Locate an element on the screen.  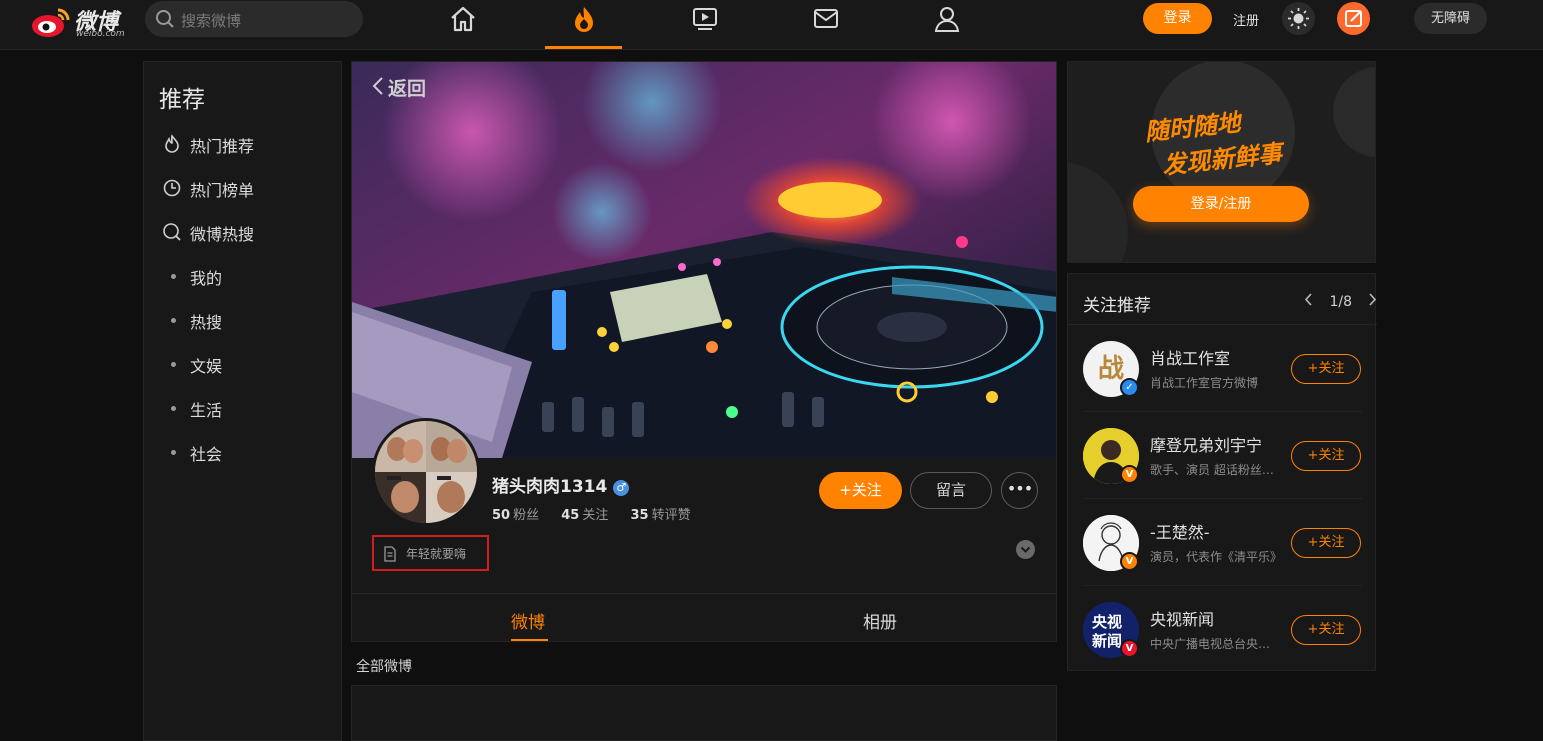
expand-info-button is located at coordinates (1025, 549).